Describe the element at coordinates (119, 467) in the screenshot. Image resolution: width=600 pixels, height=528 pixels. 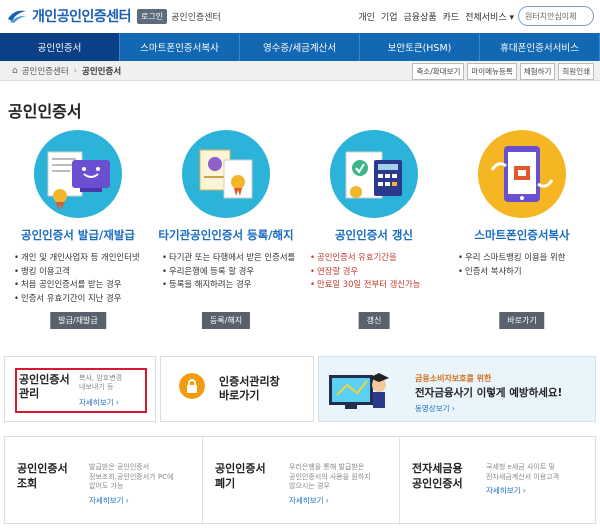
I see `cell-desc-line: 발급받은 공인인증서` at that location.